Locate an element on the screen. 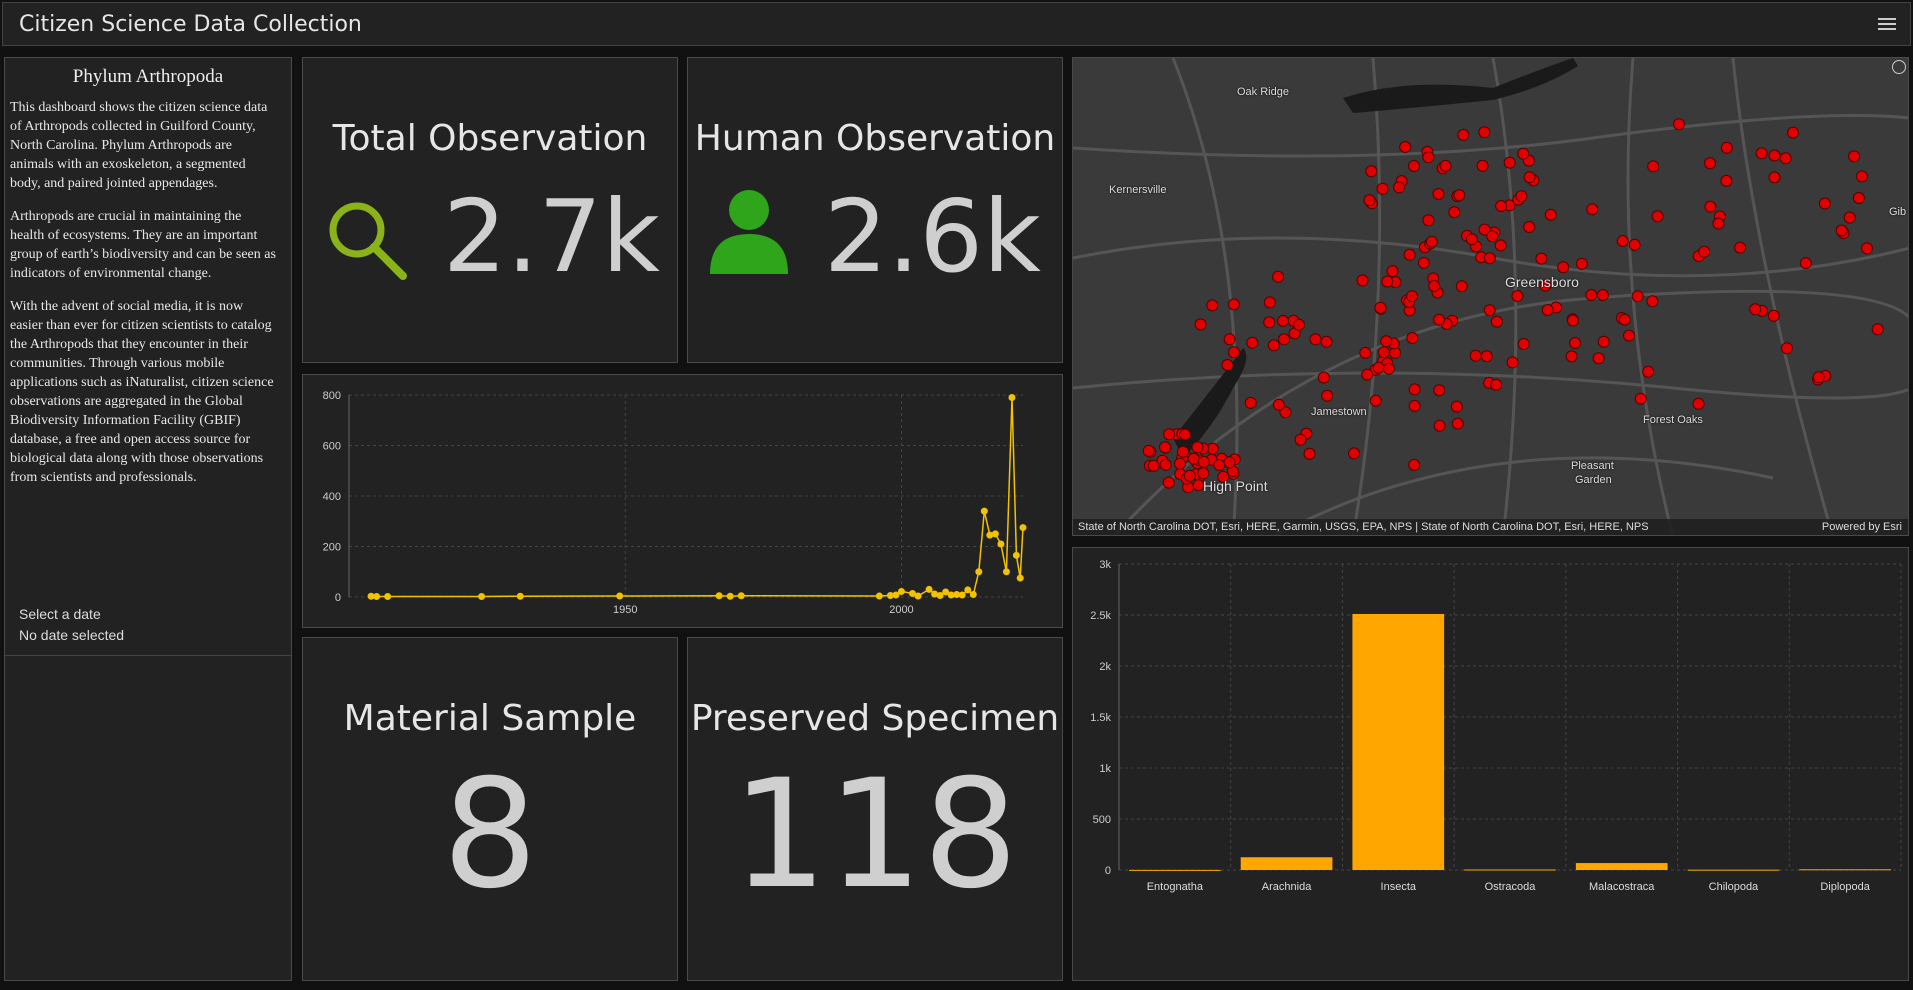 Image resolution: width=1913 pixels, height=990 pixels. app-header: Citizen Science Data Collection is located at coordinates (956, 24).